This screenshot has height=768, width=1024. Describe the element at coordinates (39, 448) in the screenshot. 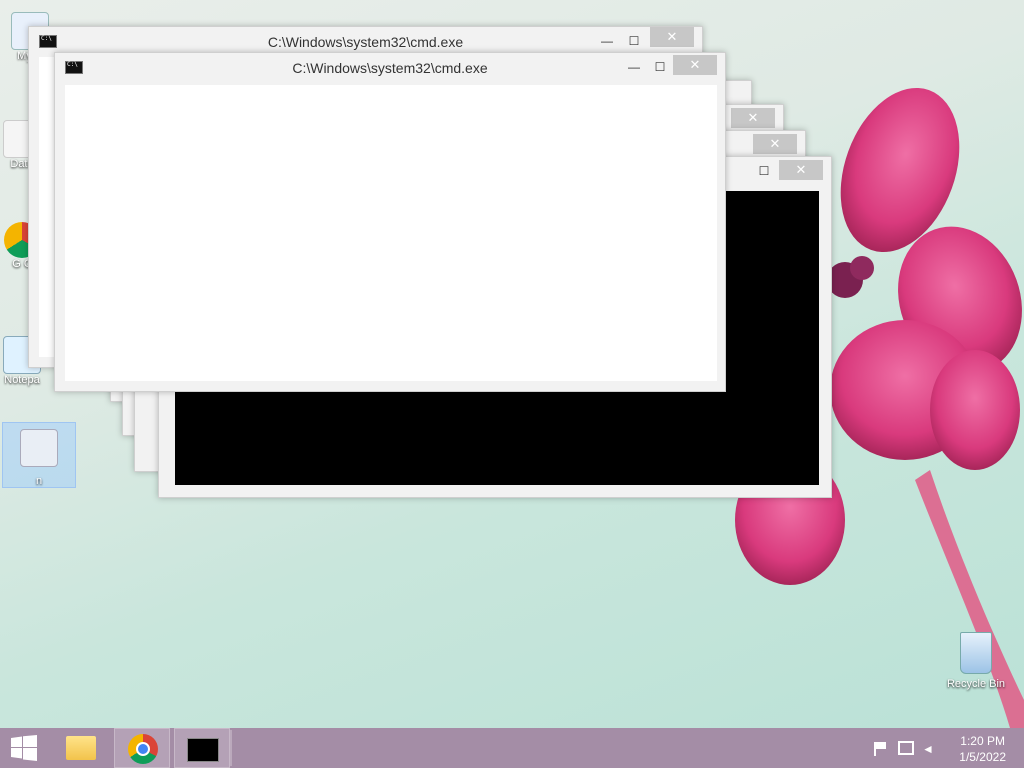

I see `settings-gear-icon` at that location.